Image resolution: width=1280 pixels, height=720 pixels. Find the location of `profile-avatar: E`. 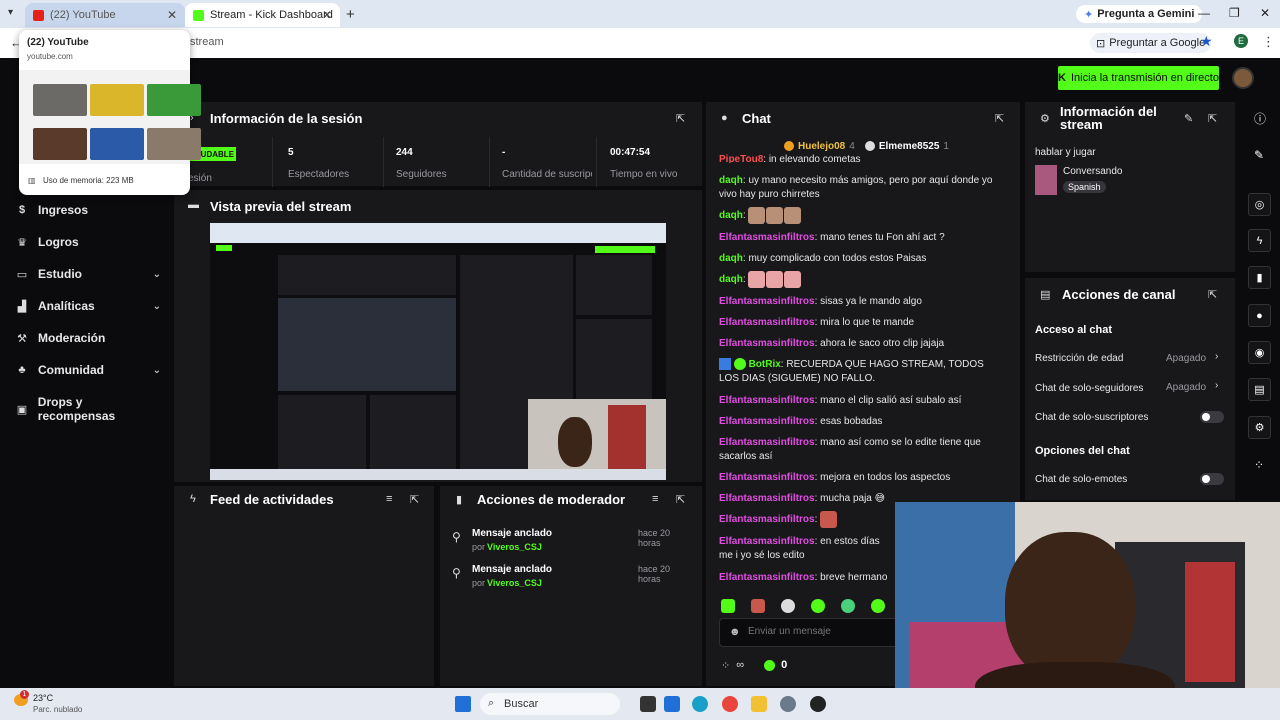

profile-avatar: E is located at coordinates (1241, 41).